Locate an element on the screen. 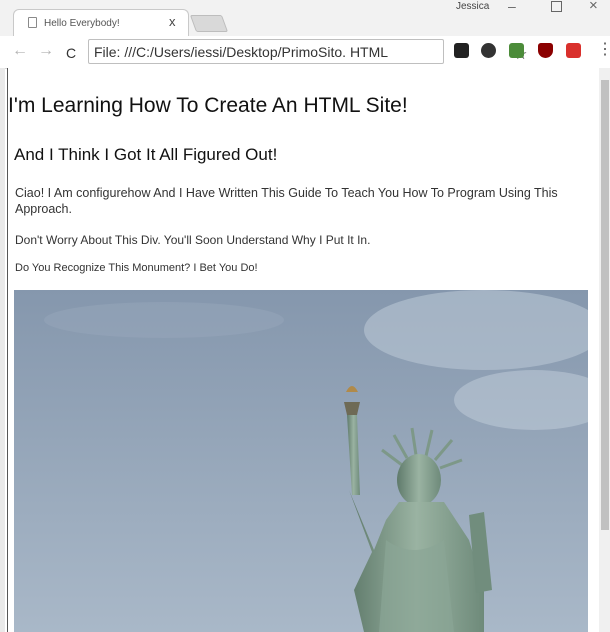 The height and width of the screenshot is (632, 610). tab-title: Hello Everybody! is located at coordinates (82, 23).